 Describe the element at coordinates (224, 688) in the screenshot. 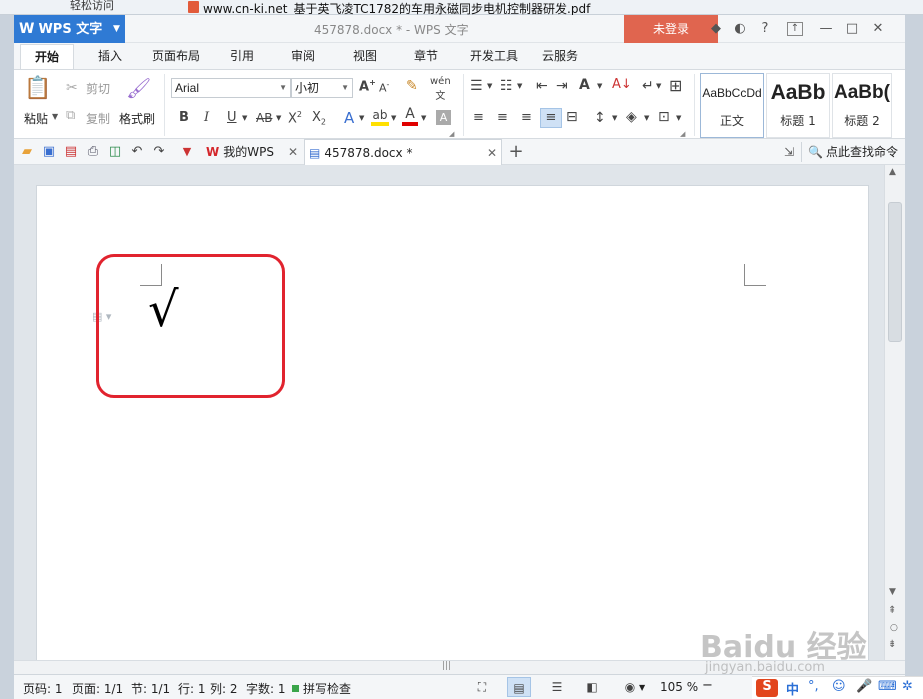

I see `status-column: 列: 2` at that location.